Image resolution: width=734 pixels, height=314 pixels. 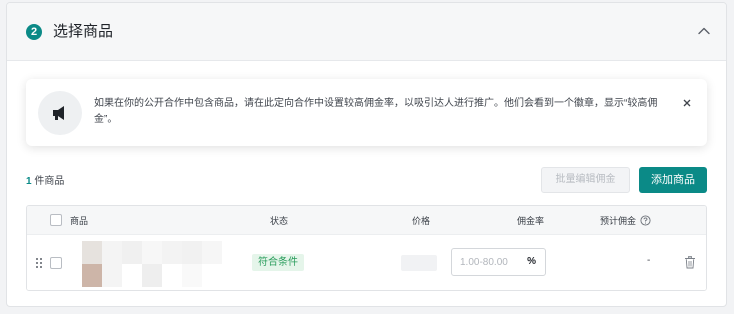 What do you see at coordinates (419, 263) in the screenshot?
I see `price-value` at bounding box center [419, 263].